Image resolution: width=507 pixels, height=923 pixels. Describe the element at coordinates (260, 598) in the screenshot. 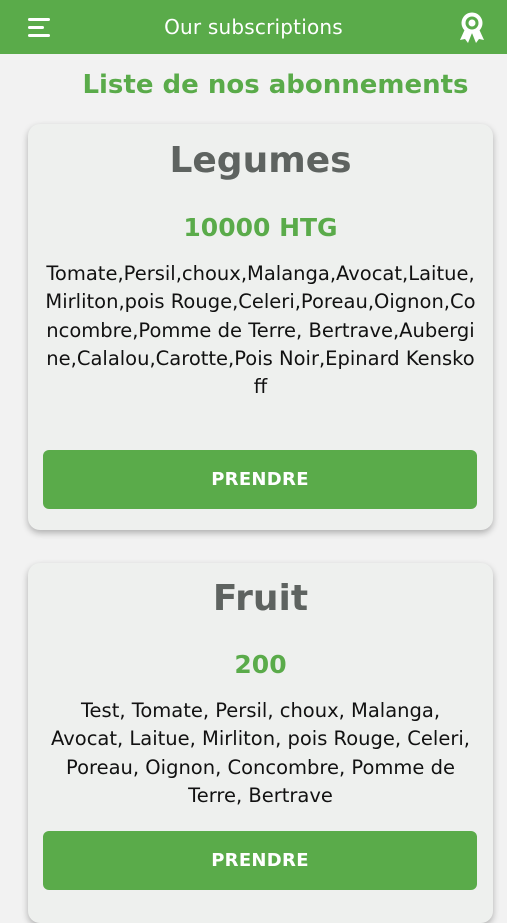

I see `plan-name: Fruit` at that location.